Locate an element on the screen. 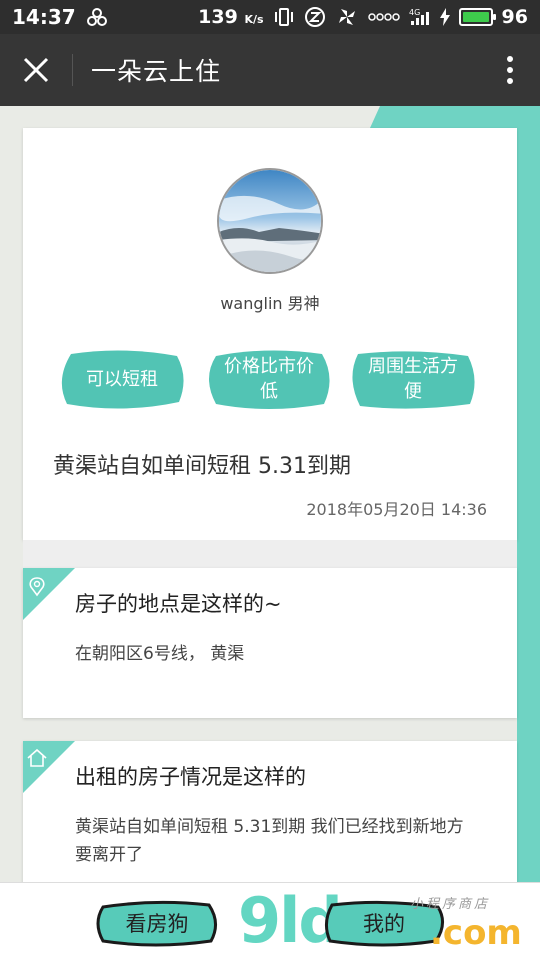  avatar is located at coordinates (270, 221).